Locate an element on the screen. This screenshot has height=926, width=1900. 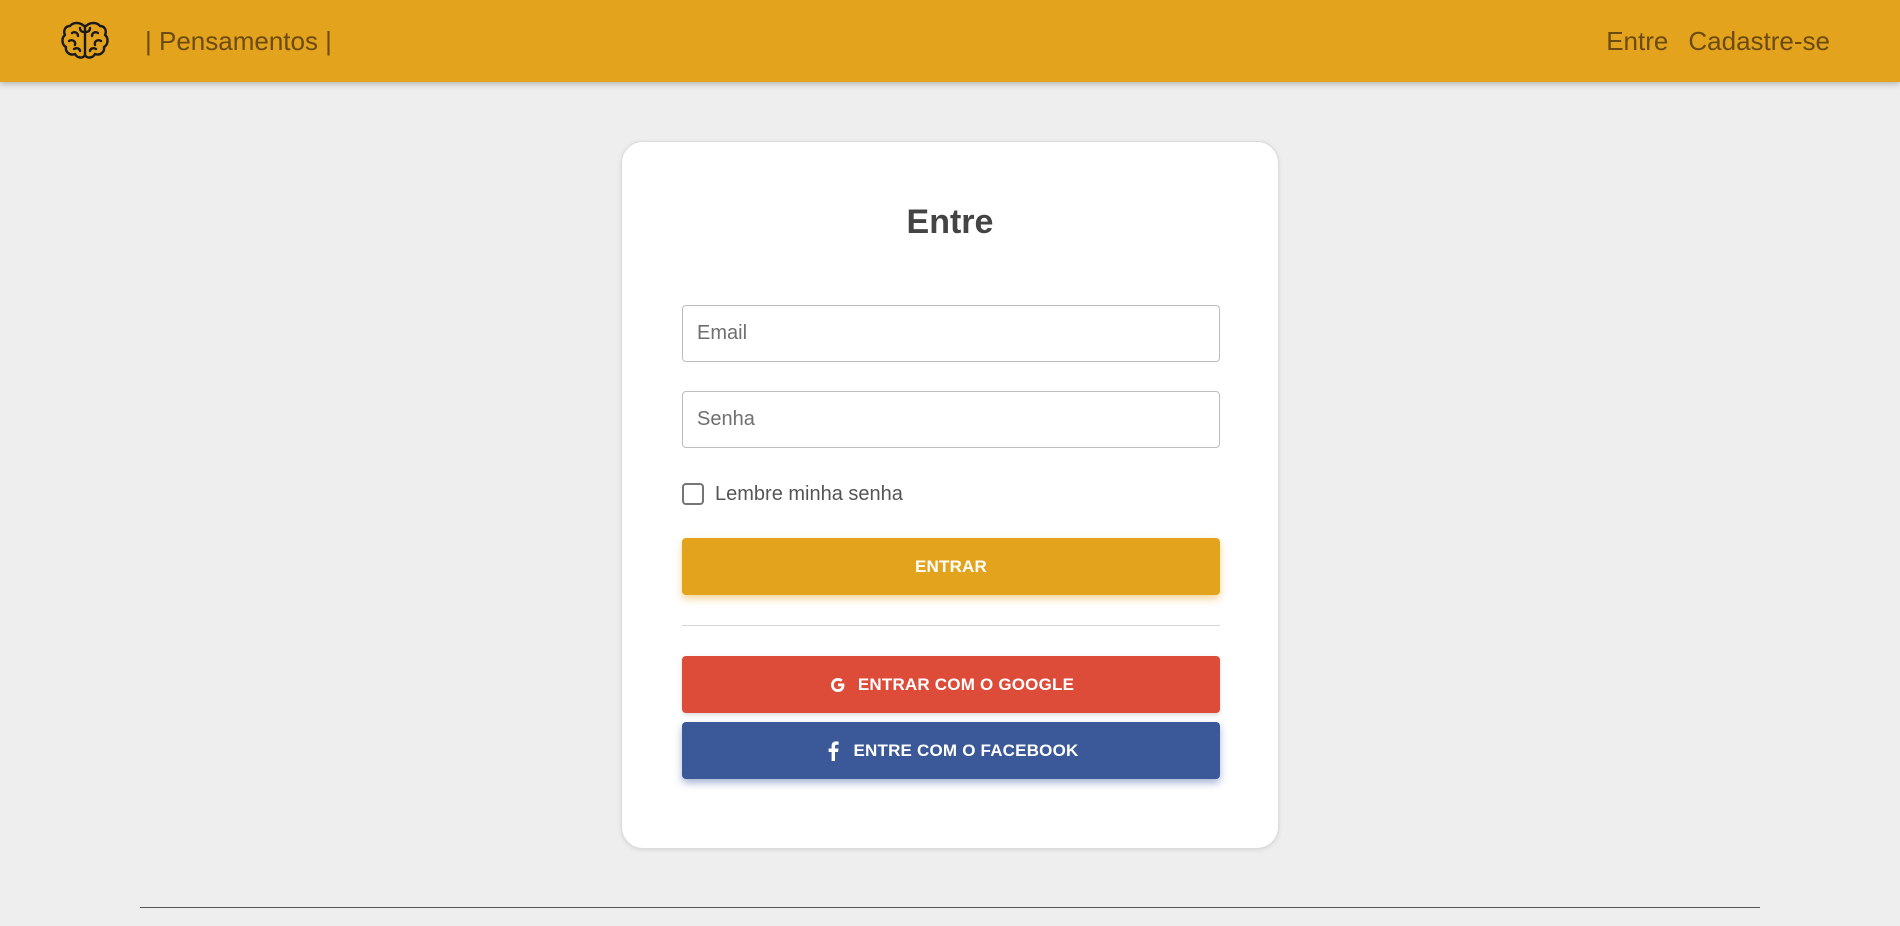
password-field is located at coordinates (951, 419).